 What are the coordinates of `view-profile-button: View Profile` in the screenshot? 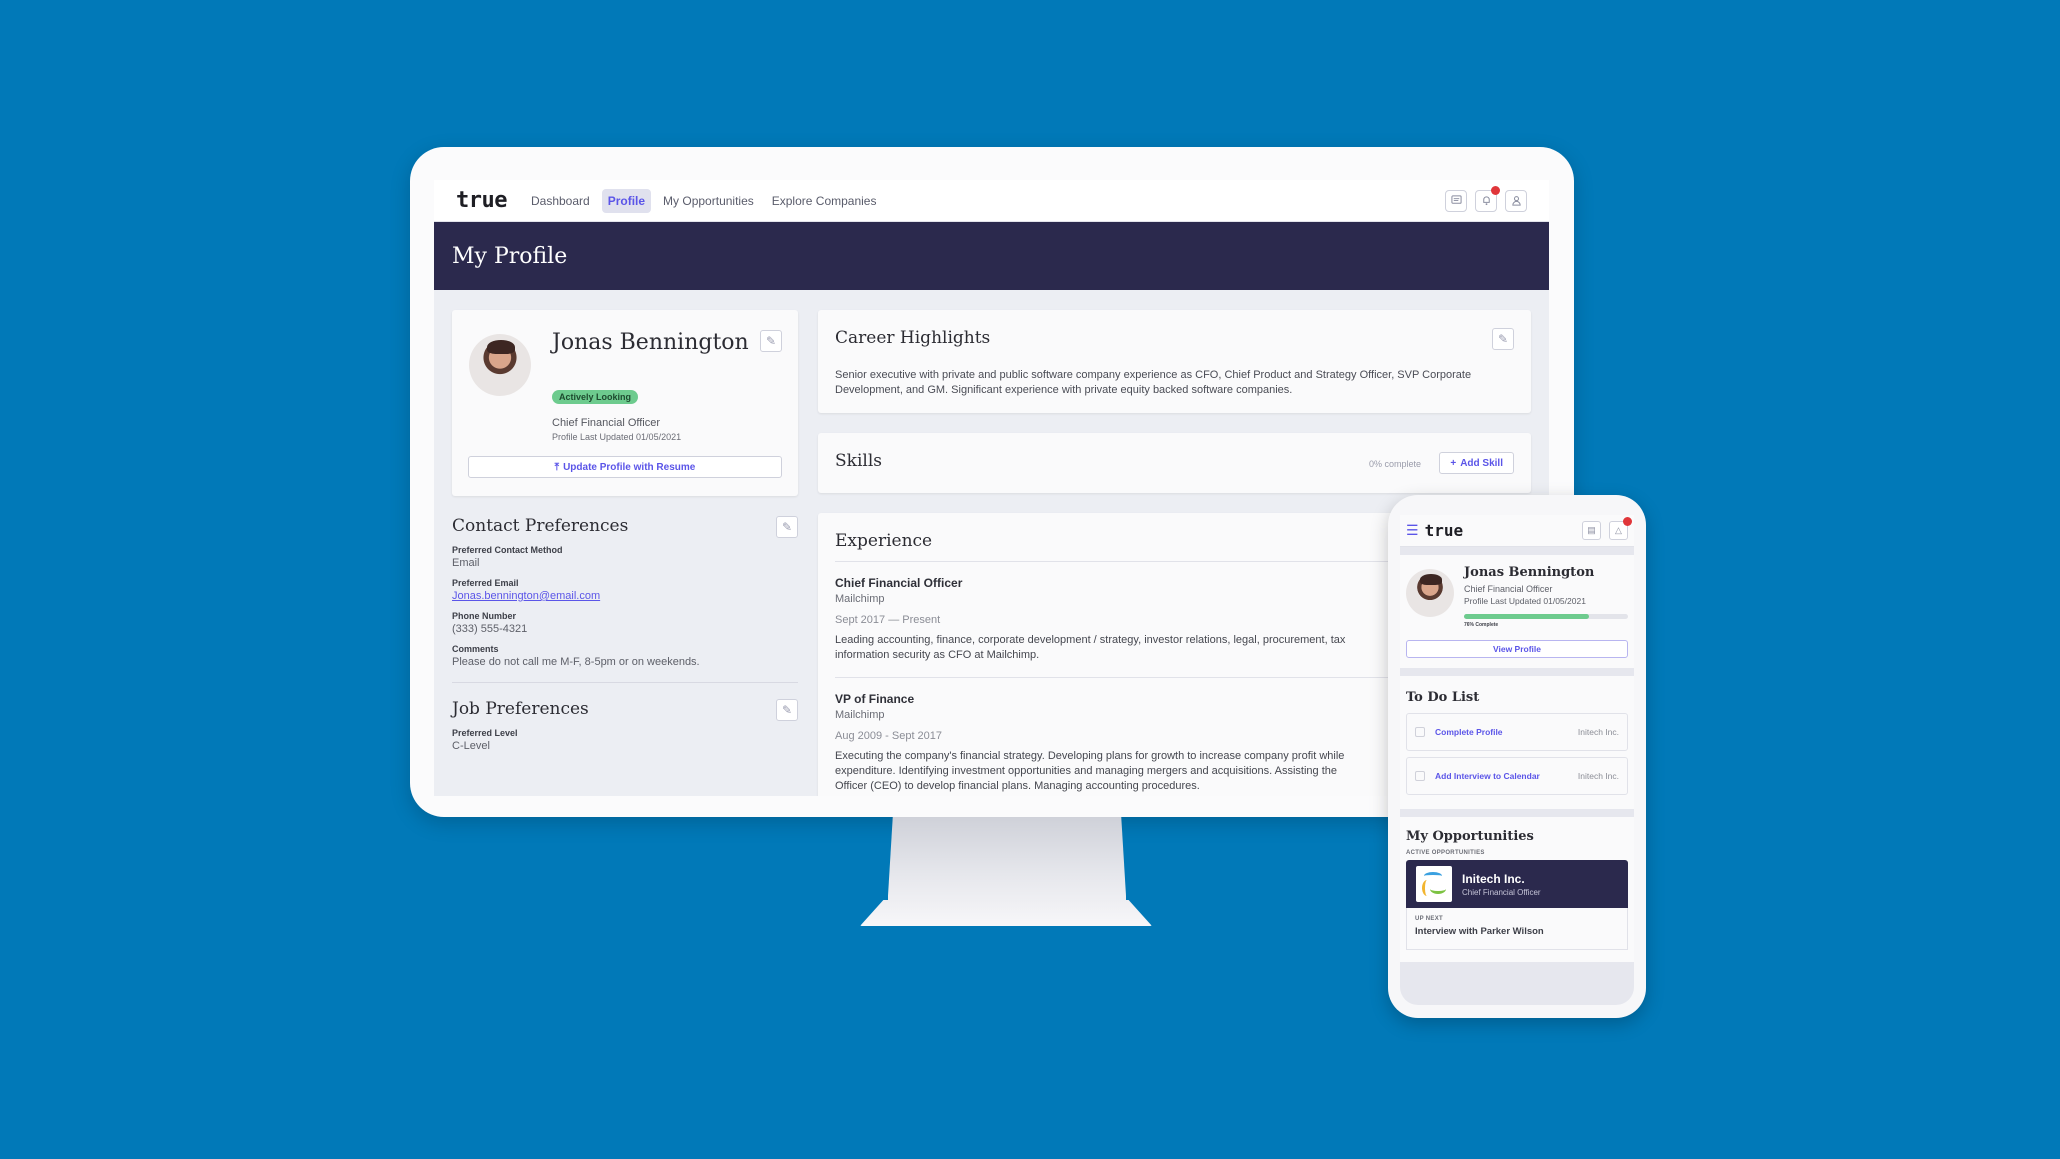 It's located at (1517, 649).